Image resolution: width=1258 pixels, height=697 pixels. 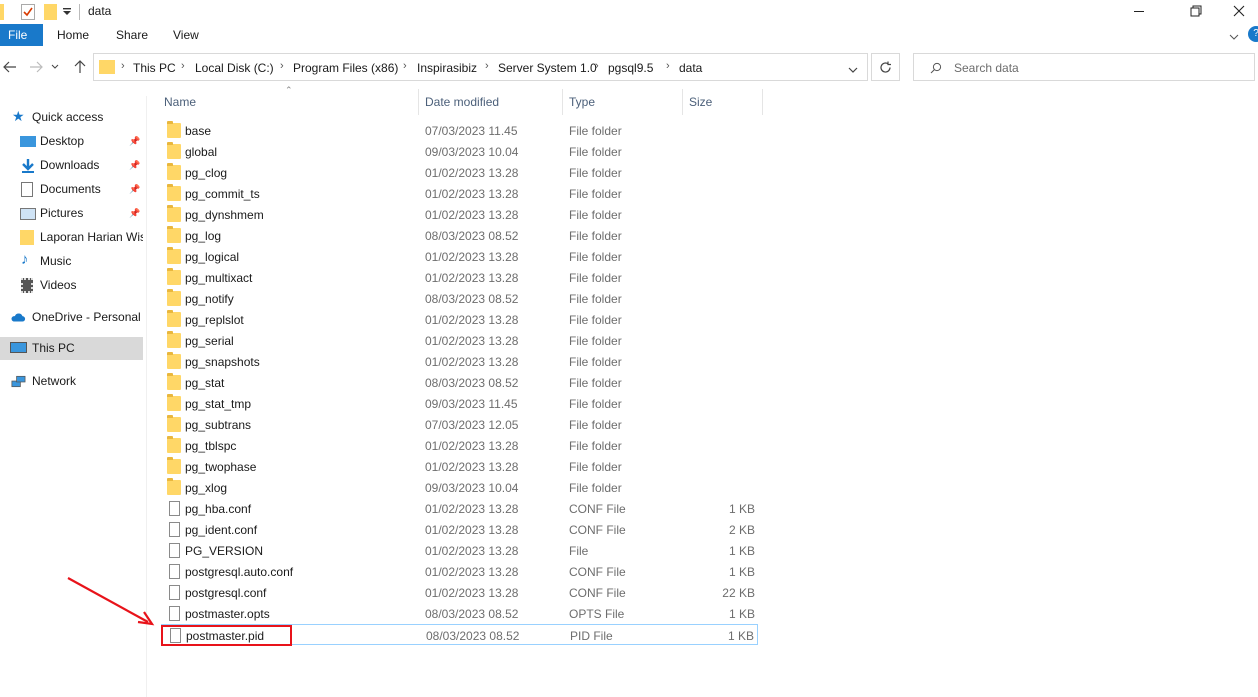 What do you see at coordinates (2, 12) in the screenshot?
I see `properties-icon` at bounding box center [2, 12].